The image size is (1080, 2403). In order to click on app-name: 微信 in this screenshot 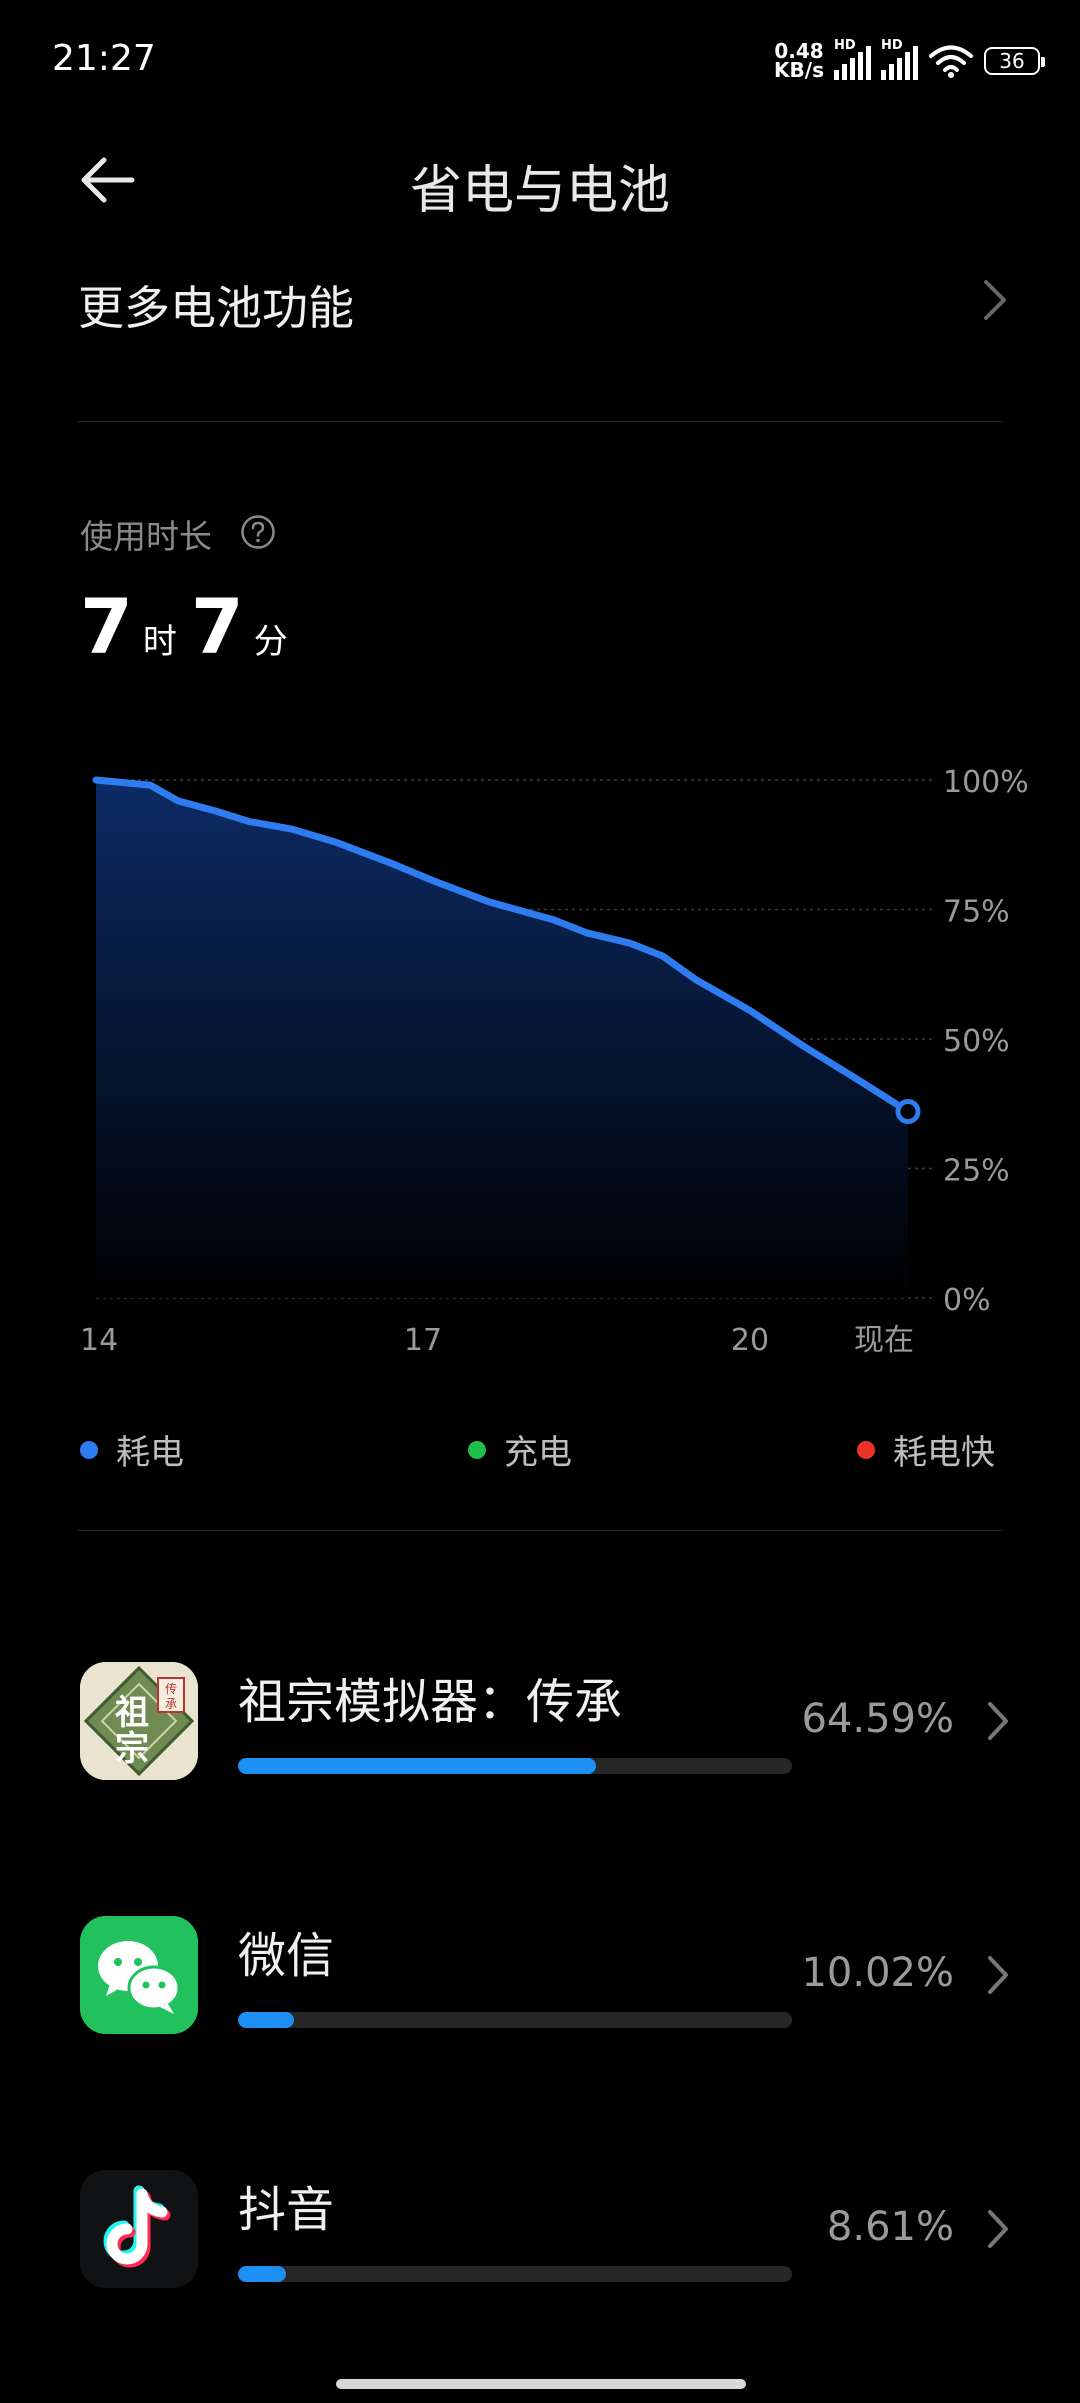, I will do `click(286, 1956)`.